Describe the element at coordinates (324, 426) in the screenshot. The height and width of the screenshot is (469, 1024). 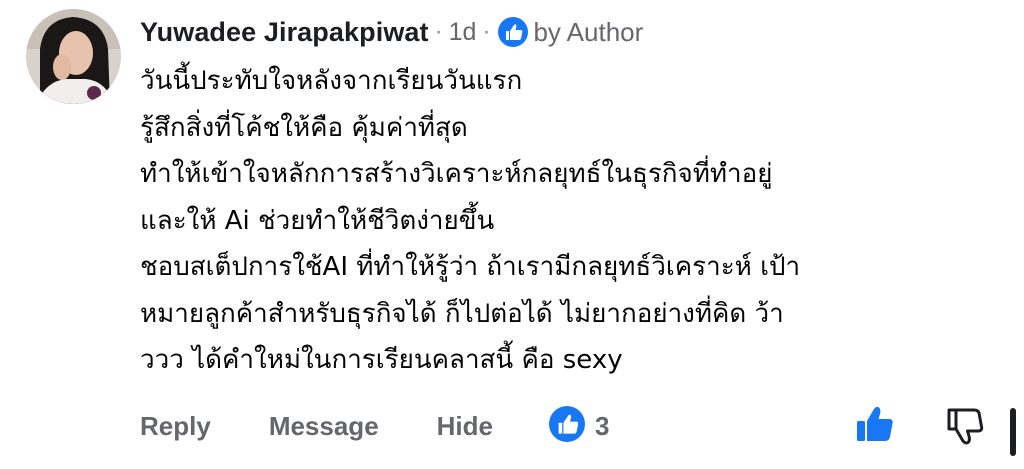
I see `message-button: Message` at that location.